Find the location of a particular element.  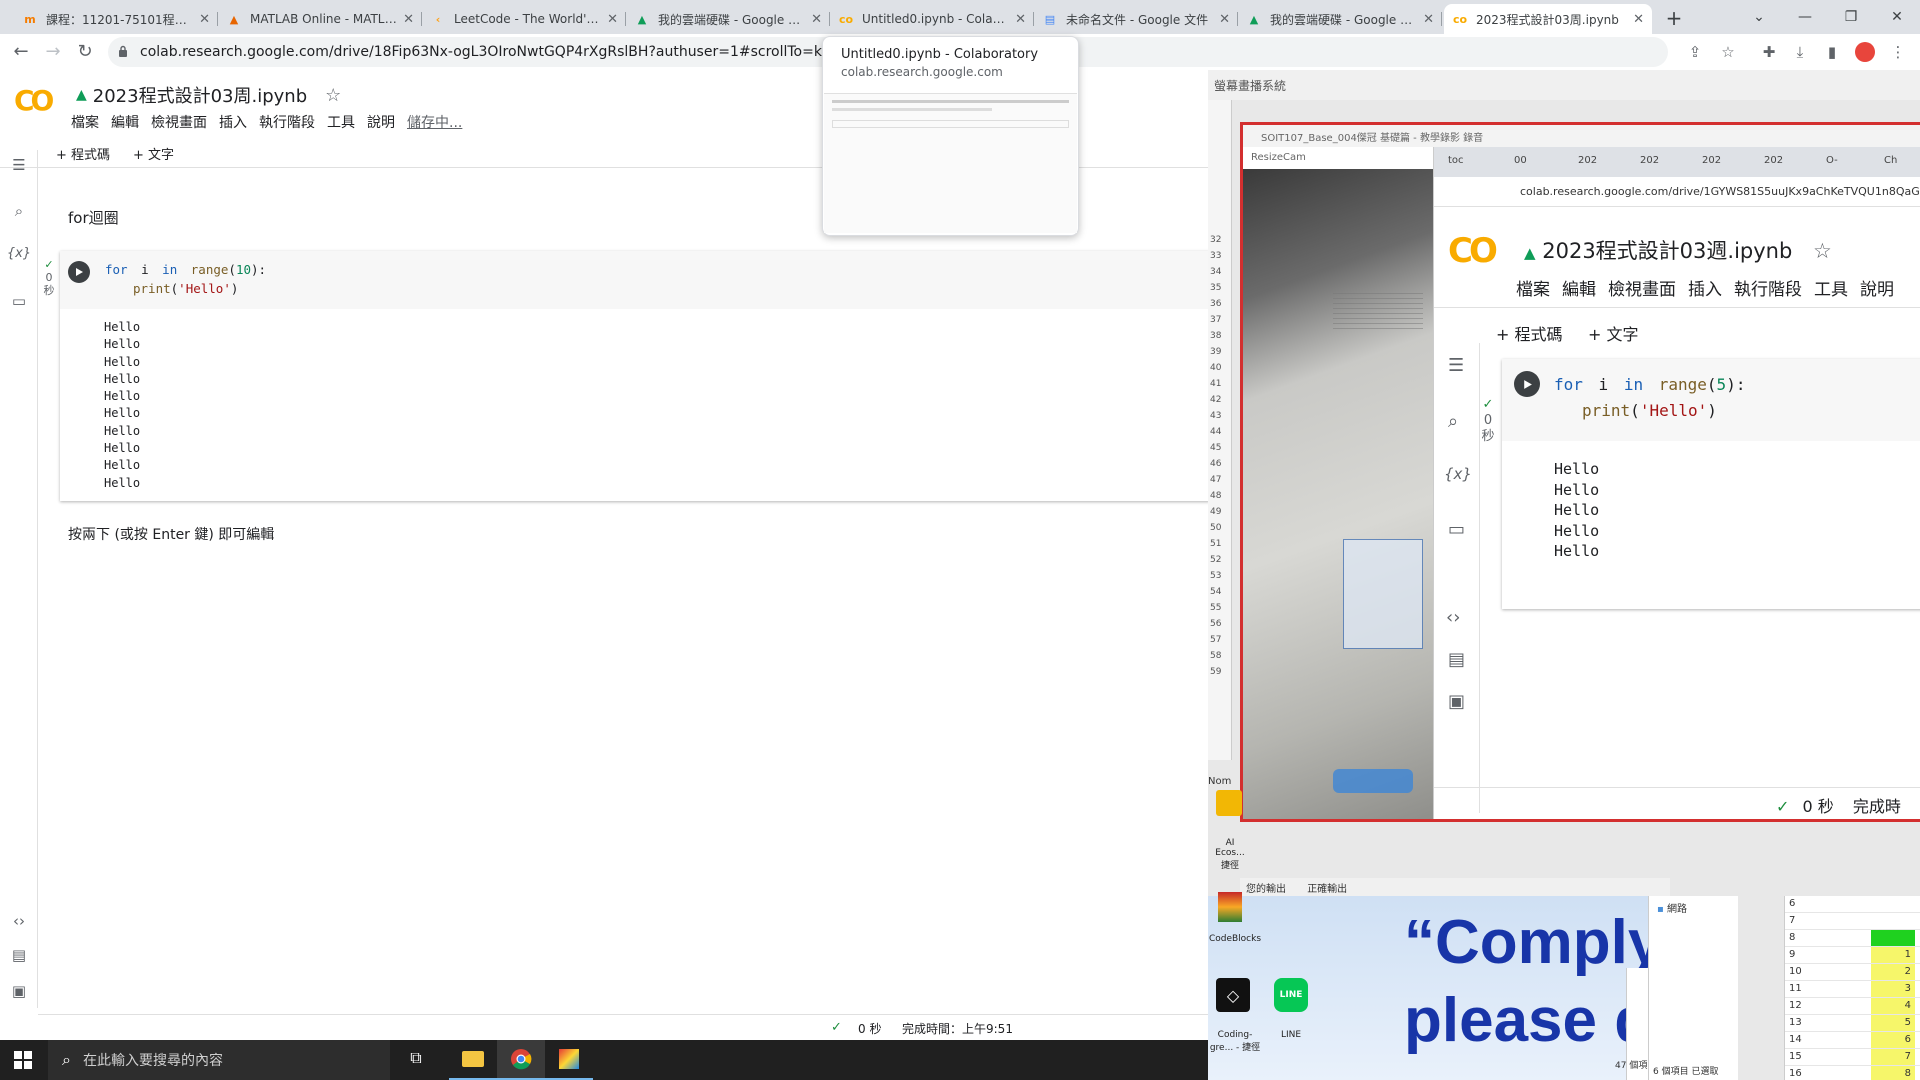

line-number: 37 is located at coordinates (1216, 320).